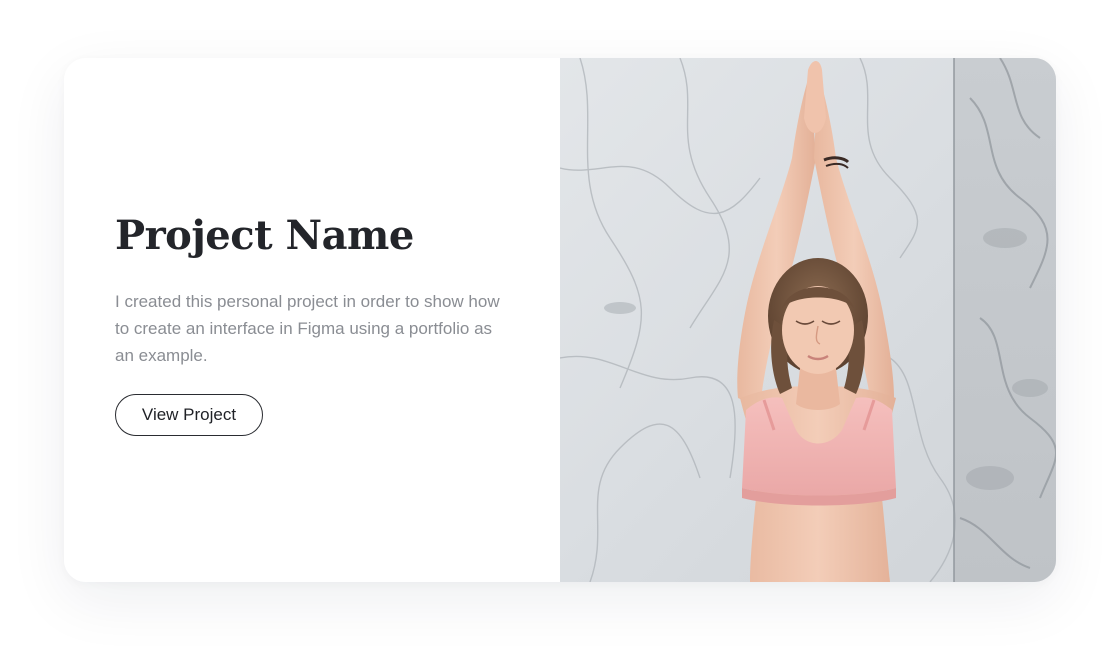  I want to click on project-title: Project Name, so click(264, 235).